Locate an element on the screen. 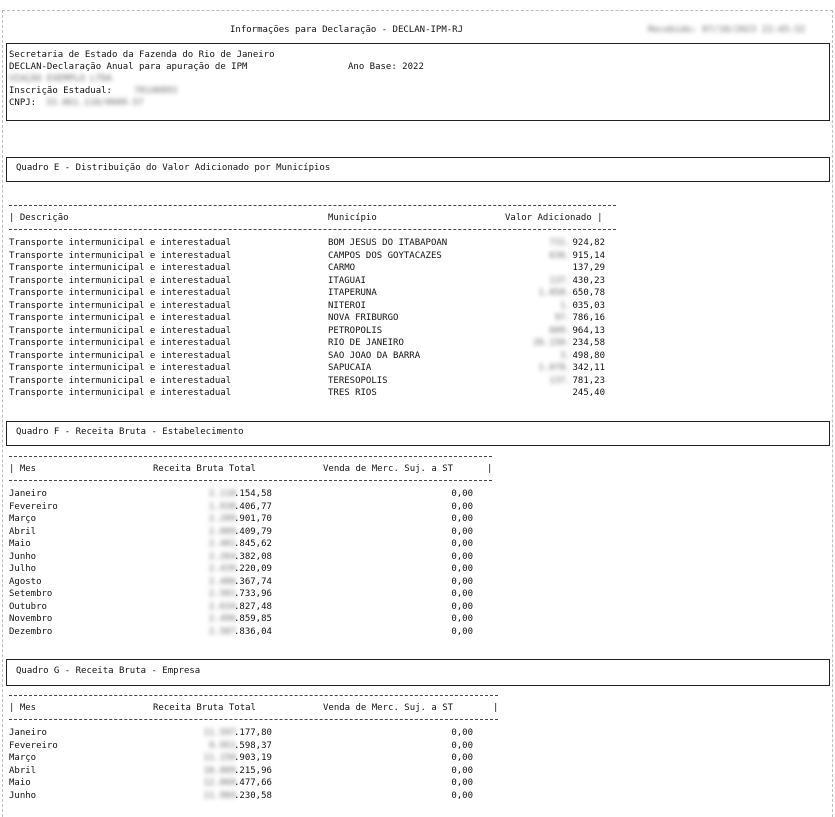 Image resolution: width=835 pixels, height=817 pixels. receita-hidden-part: 2.634 is located at coordinates (222, 606).